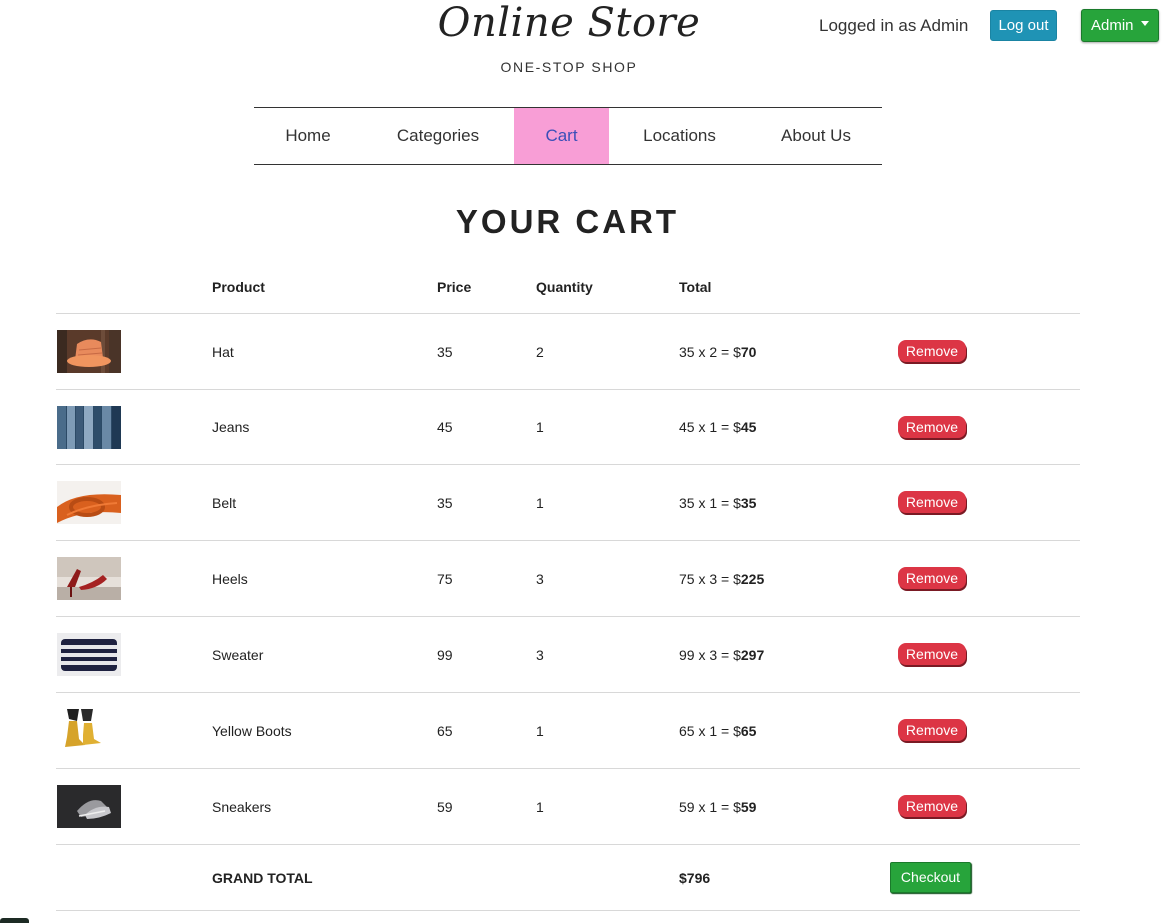 The width and height of the screenshot is (1172, 923). What do you see at coordinates (445, 731) in the screenshot?
I see `product-price: 65` at bounding box center [445, 731].